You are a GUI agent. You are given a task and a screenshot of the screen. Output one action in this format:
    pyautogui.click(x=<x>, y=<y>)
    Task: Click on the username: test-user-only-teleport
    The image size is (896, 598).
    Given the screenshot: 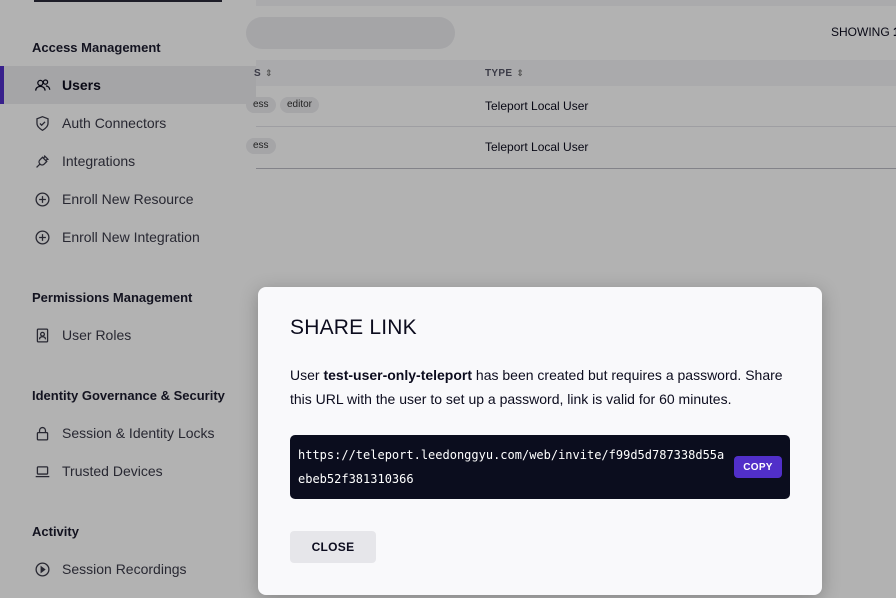 What is the action you would take?
    pyautogui.click(x=398, y=375)
    